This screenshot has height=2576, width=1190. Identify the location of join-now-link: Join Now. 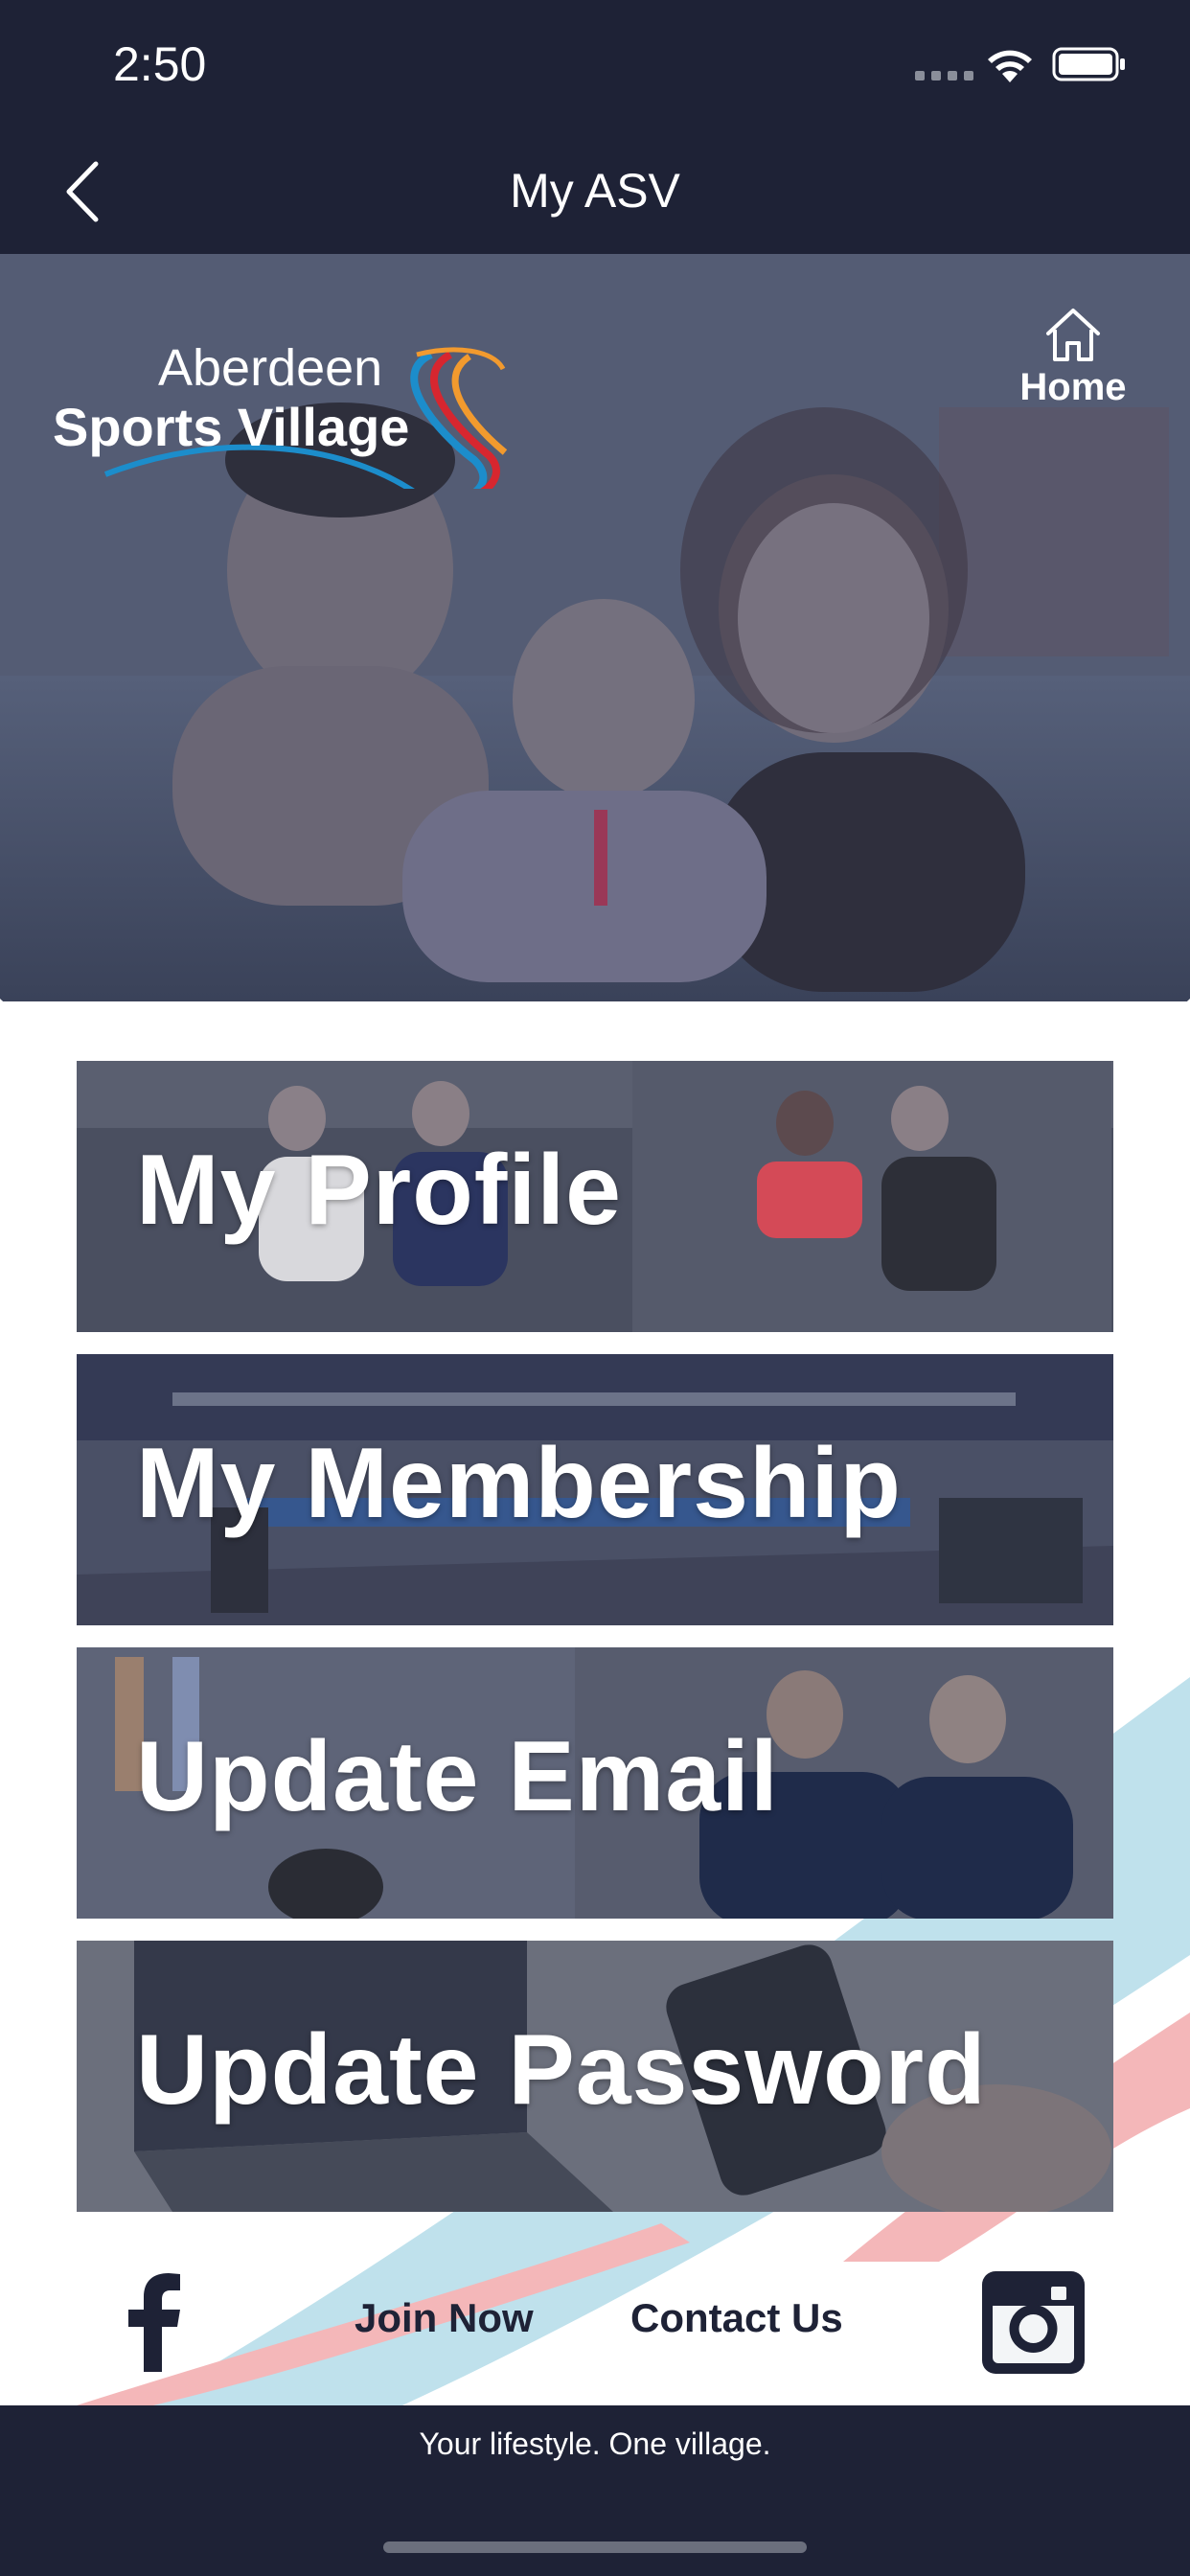
(445, 2318).